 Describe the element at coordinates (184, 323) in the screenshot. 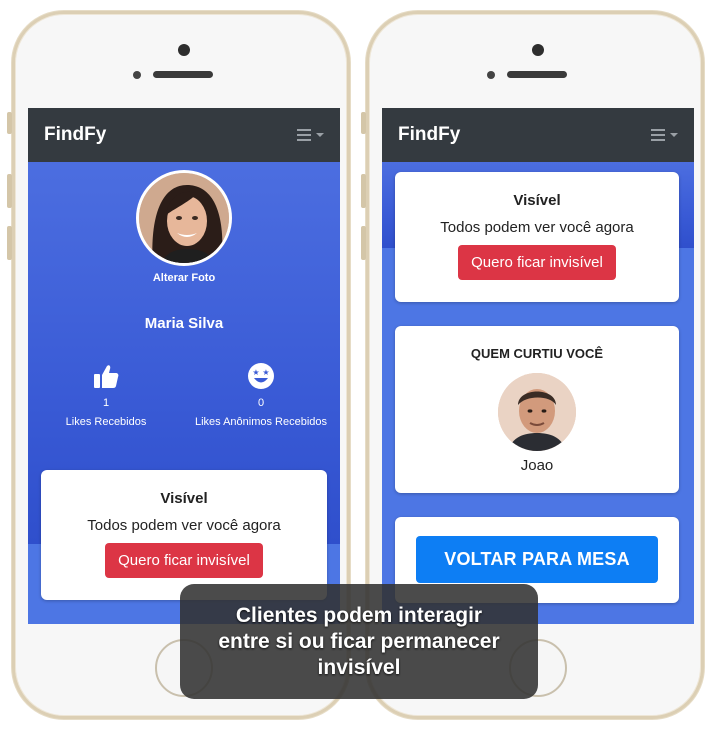

I see `user-name: Maria Silva` at that location.